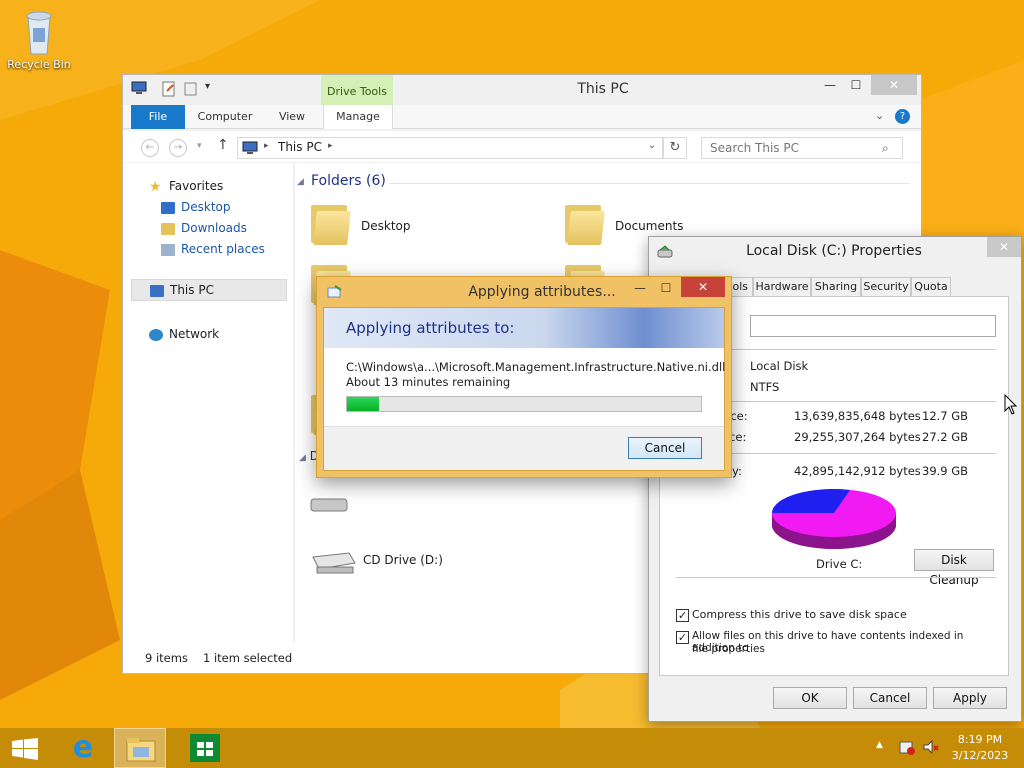 The height and width of the screenshot is (768, 1024). Describe the element at coordinates (802, 148) in the screenshot. I see `search-field: Search This PC ⌕` at that location.